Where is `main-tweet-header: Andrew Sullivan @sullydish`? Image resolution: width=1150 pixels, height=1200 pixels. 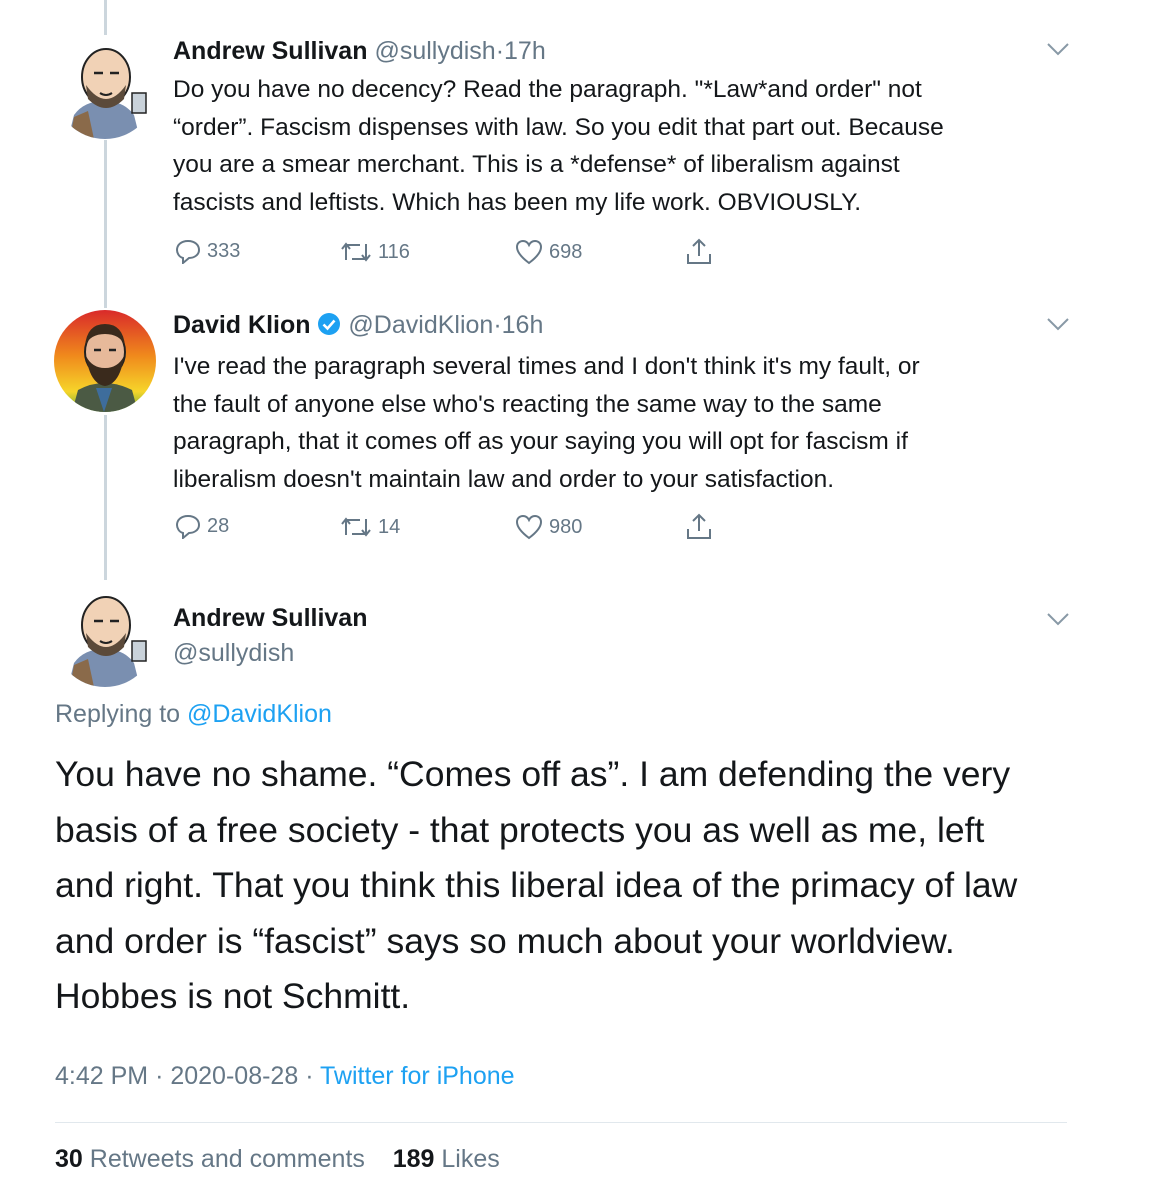 main-tweet-header: Andrew Sullivan @sullydish is located at coordinates (623, 635).